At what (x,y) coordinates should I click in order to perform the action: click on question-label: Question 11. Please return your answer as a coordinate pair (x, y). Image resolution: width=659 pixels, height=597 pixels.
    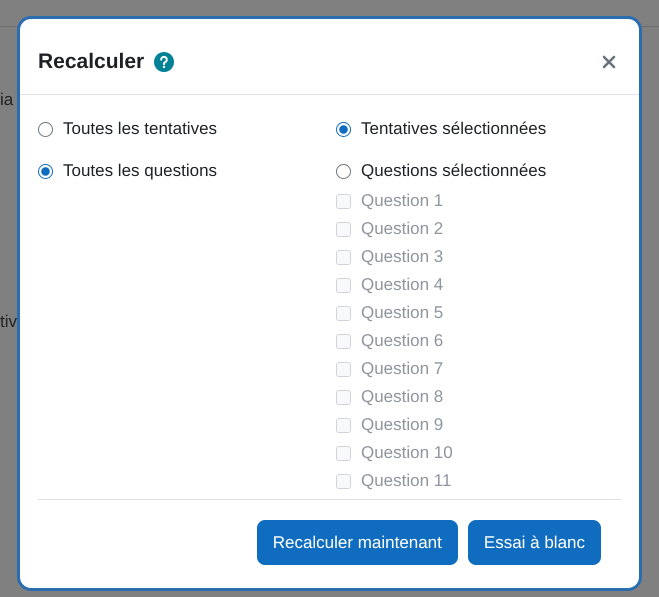
    Looking at the image, I should click on (406, 481).